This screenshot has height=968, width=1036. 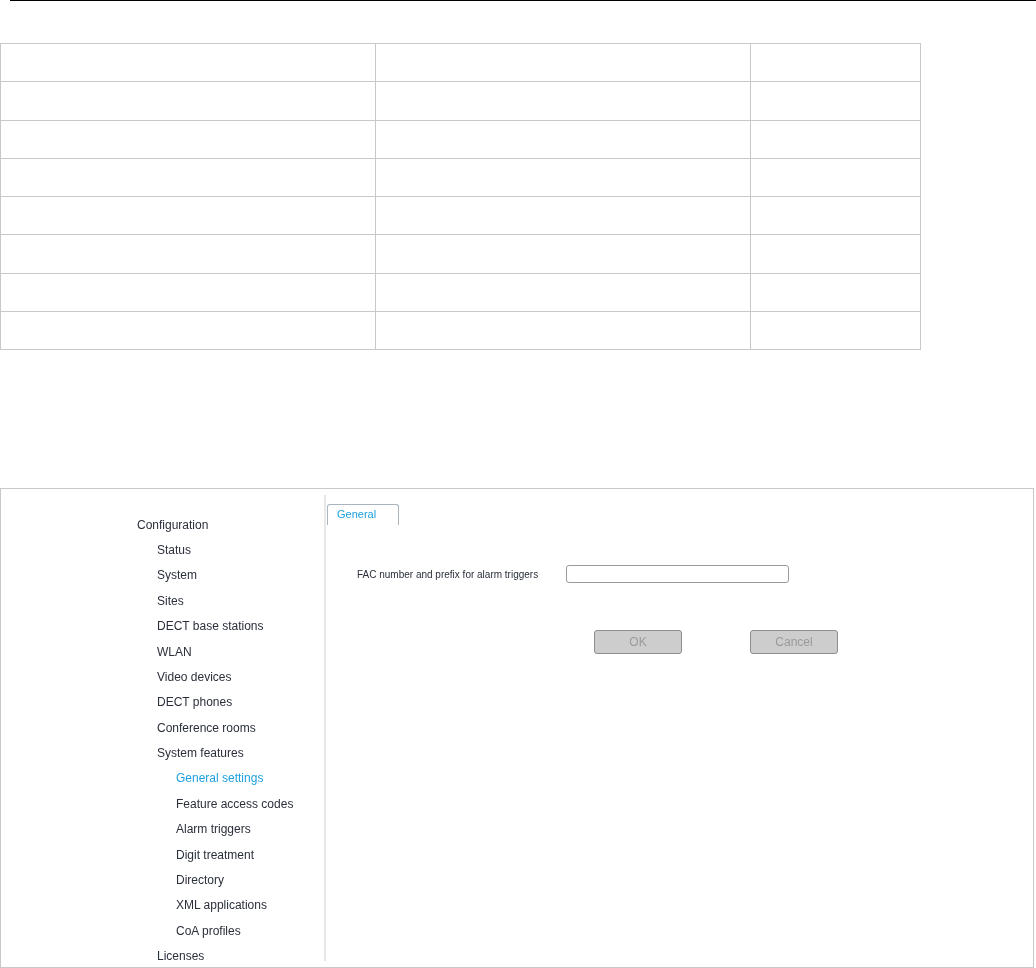 What do you see at coordinates (195, 703) in the screenshot?
I see `sidebar-item: DECT phones` at bounding box center [195, 703].